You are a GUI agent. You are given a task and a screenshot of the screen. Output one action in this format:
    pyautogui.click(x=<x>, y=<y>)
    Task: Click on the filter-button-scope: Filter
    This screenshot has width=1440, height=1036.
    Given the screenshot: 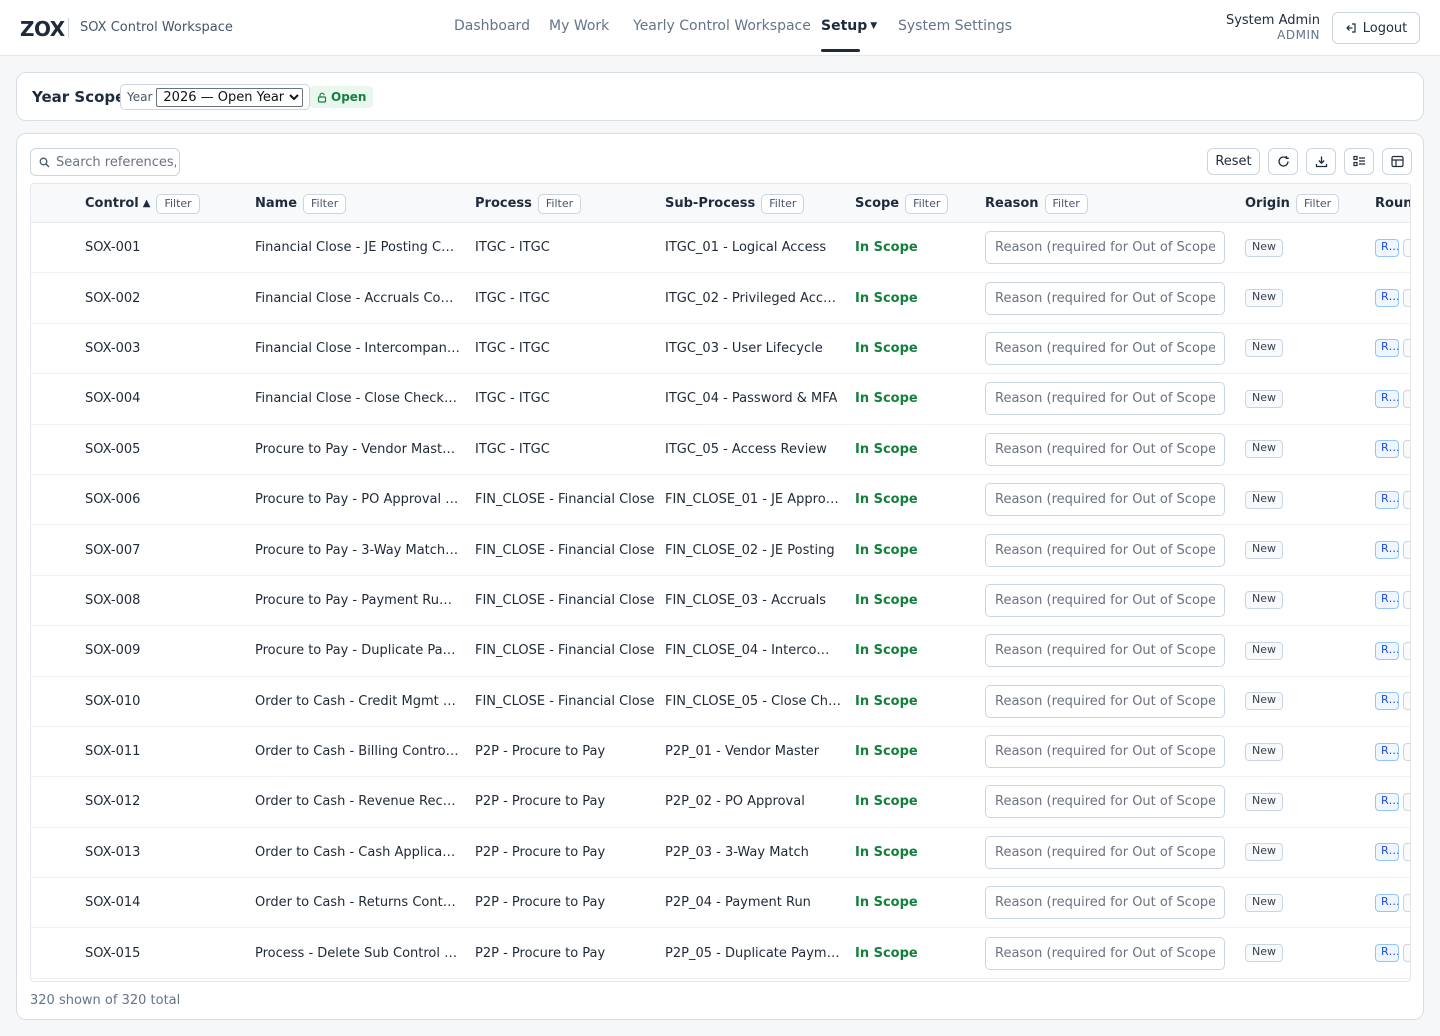 What is the action you would take?
    pyautogui.click(x=927, y=203)
    